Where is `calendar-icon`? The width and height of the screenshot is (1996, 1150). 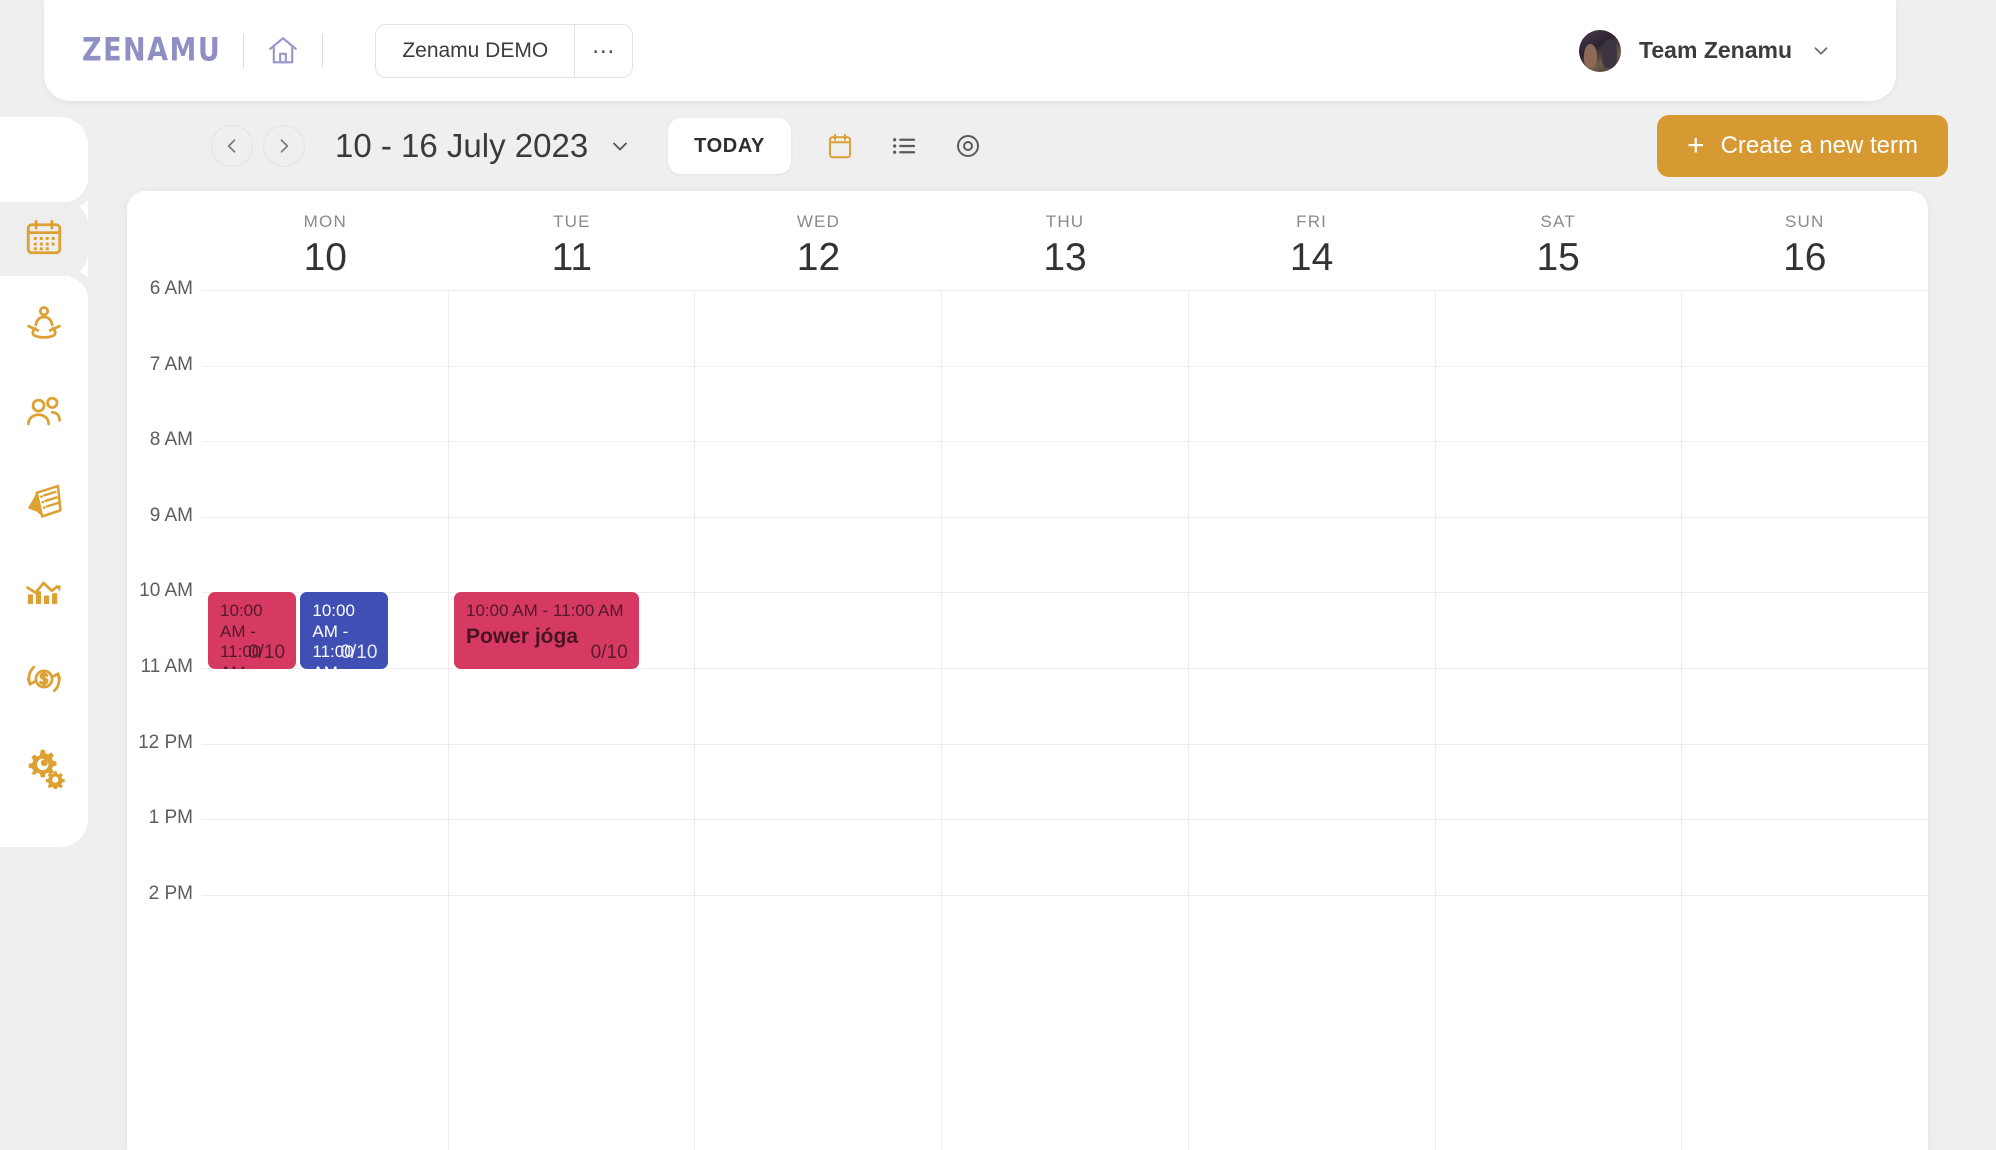
calendar-icon is located at coordinates (44, 239).